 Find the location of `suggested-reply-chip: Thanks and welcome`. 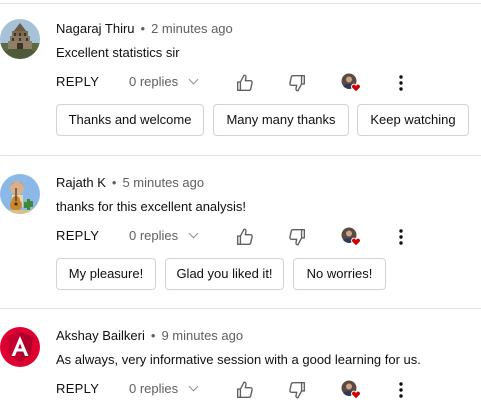

suggested-reply-chip: Thanks and welcome is located at coordinates (130, 120).